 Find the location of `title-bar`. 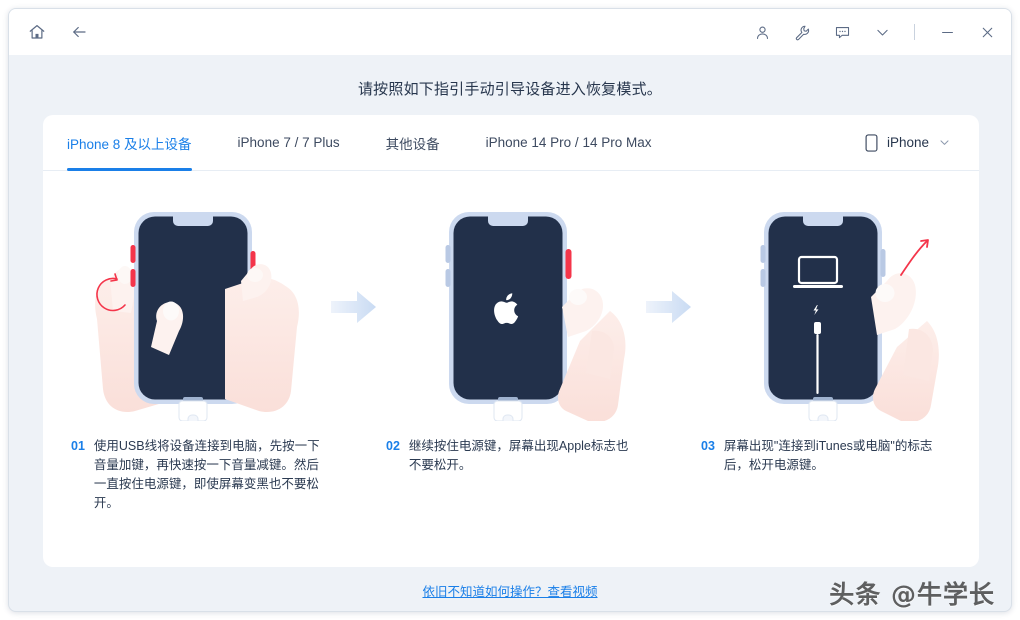

title-bar is located at coordinates (510, 32).